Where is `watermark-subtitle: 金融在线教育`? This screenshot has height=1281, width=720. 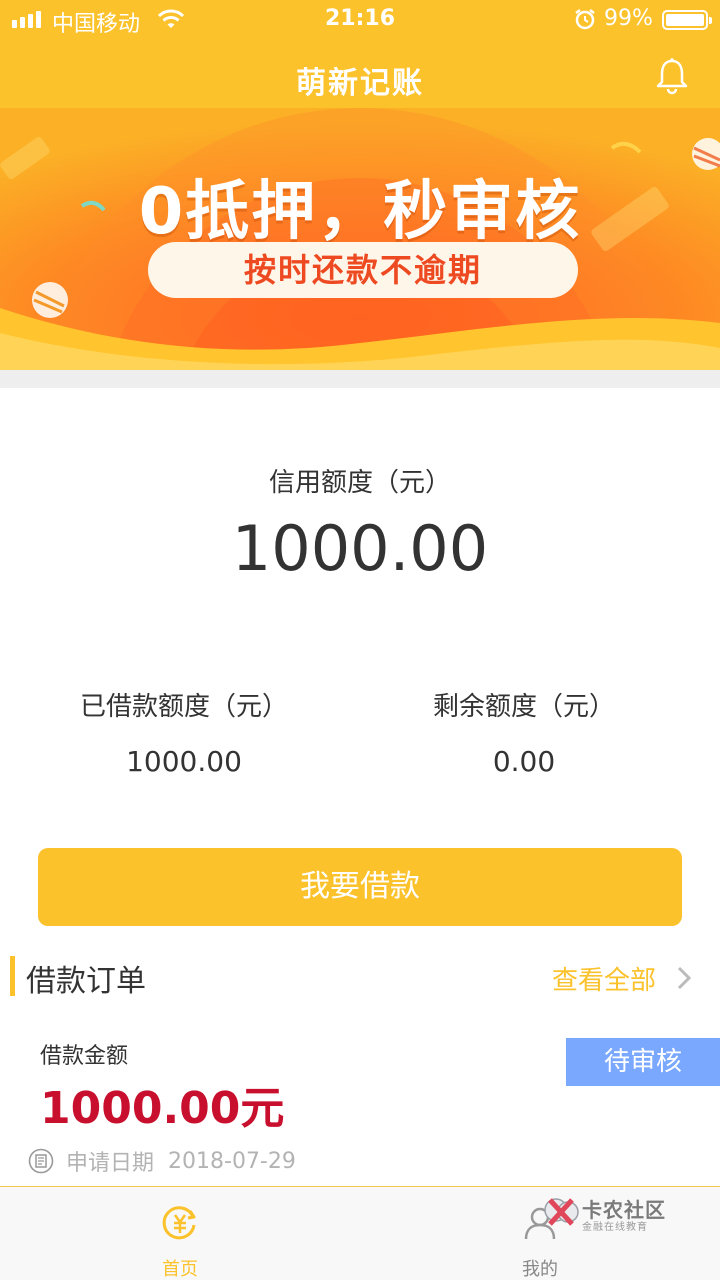 watermark-subtitle: 金融在线教育 is located at coordinates (615, 1227).